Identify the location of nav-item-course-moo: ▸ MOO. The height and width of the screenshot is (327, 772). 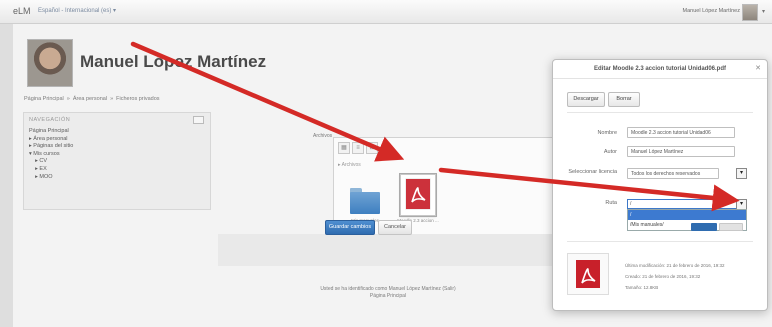
(51, 178).